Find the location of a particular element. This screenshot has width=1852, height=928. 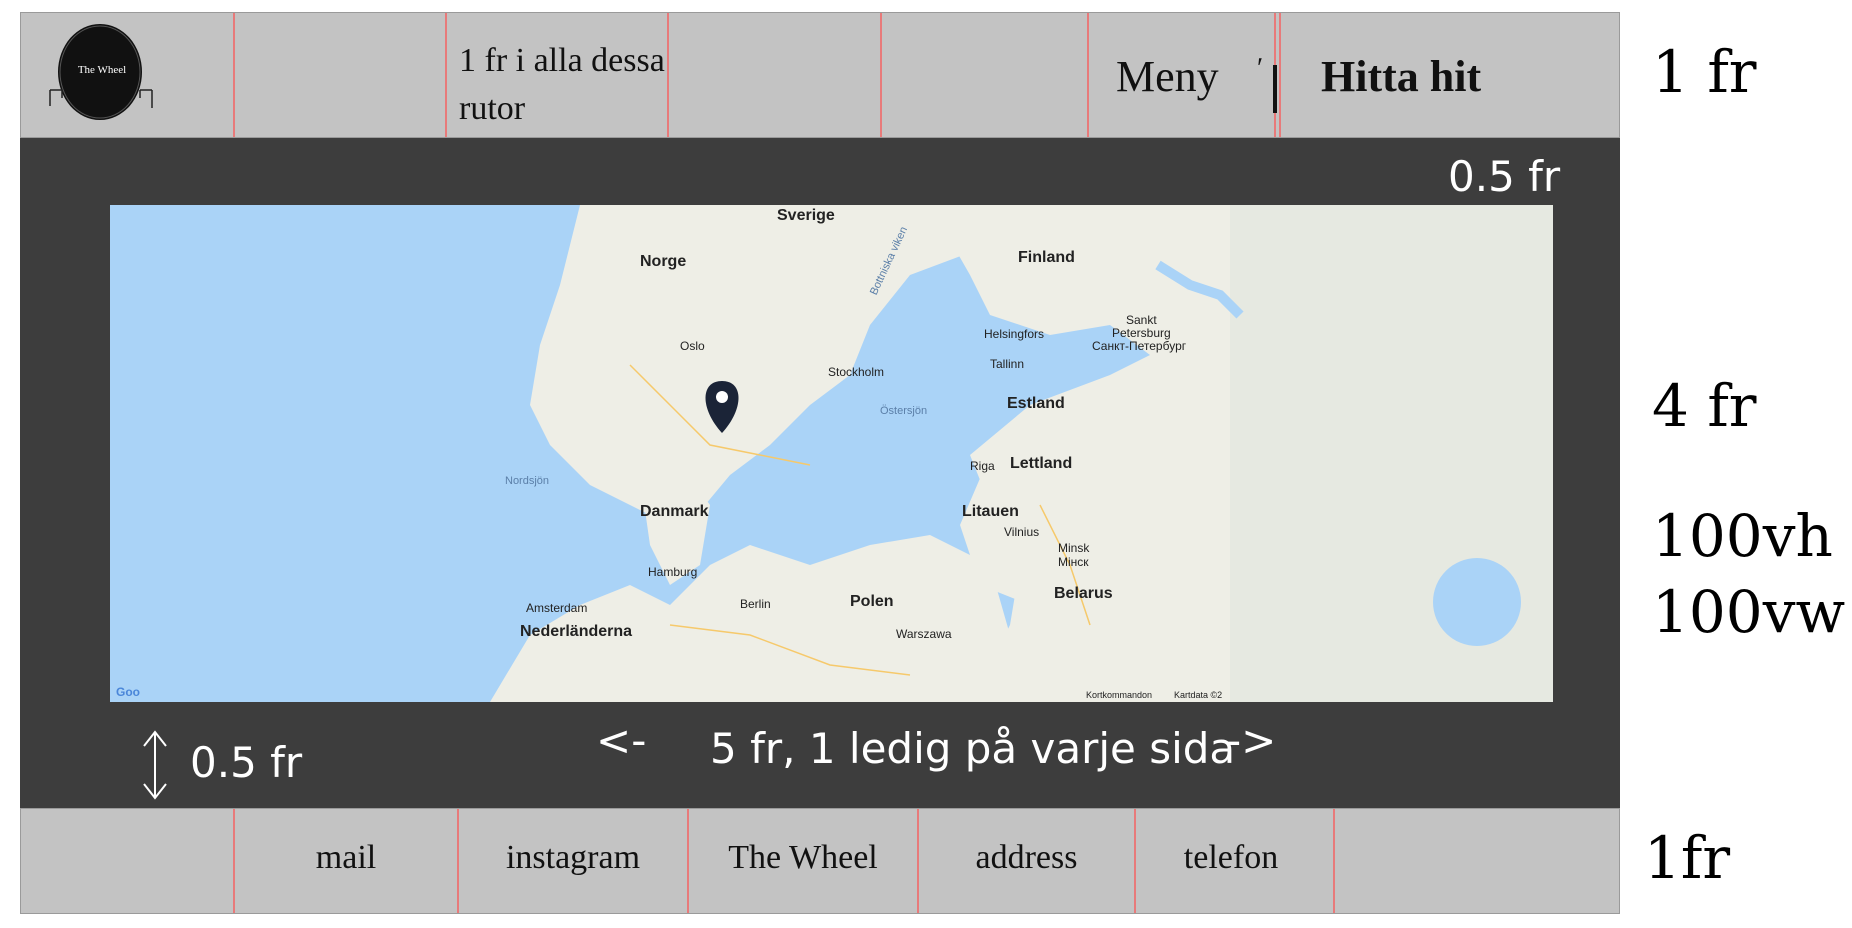

width-note: 5 fr, 1 ledig på varje sida is located at coordinates (973, 748).